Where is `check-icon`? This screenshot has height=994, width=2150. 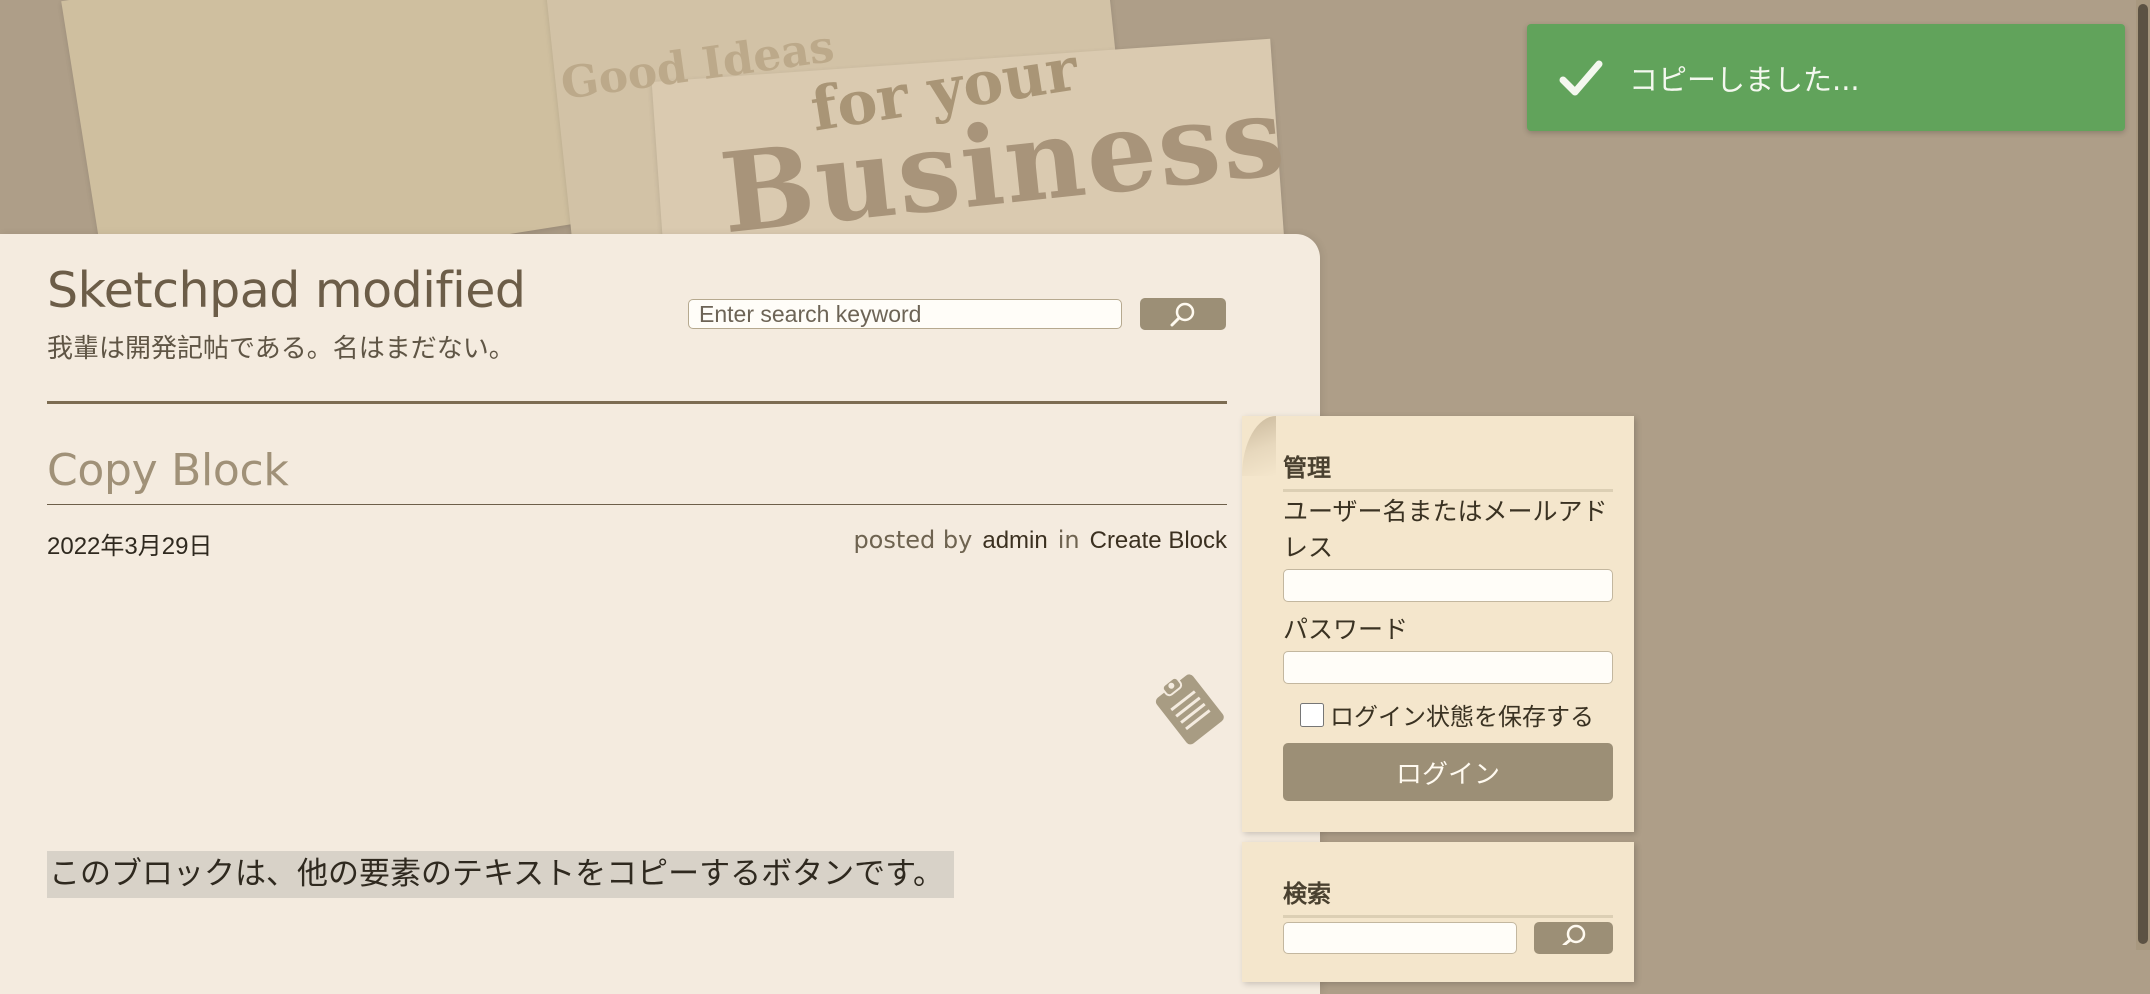
check-icon is located at coordinates (1581, 77).